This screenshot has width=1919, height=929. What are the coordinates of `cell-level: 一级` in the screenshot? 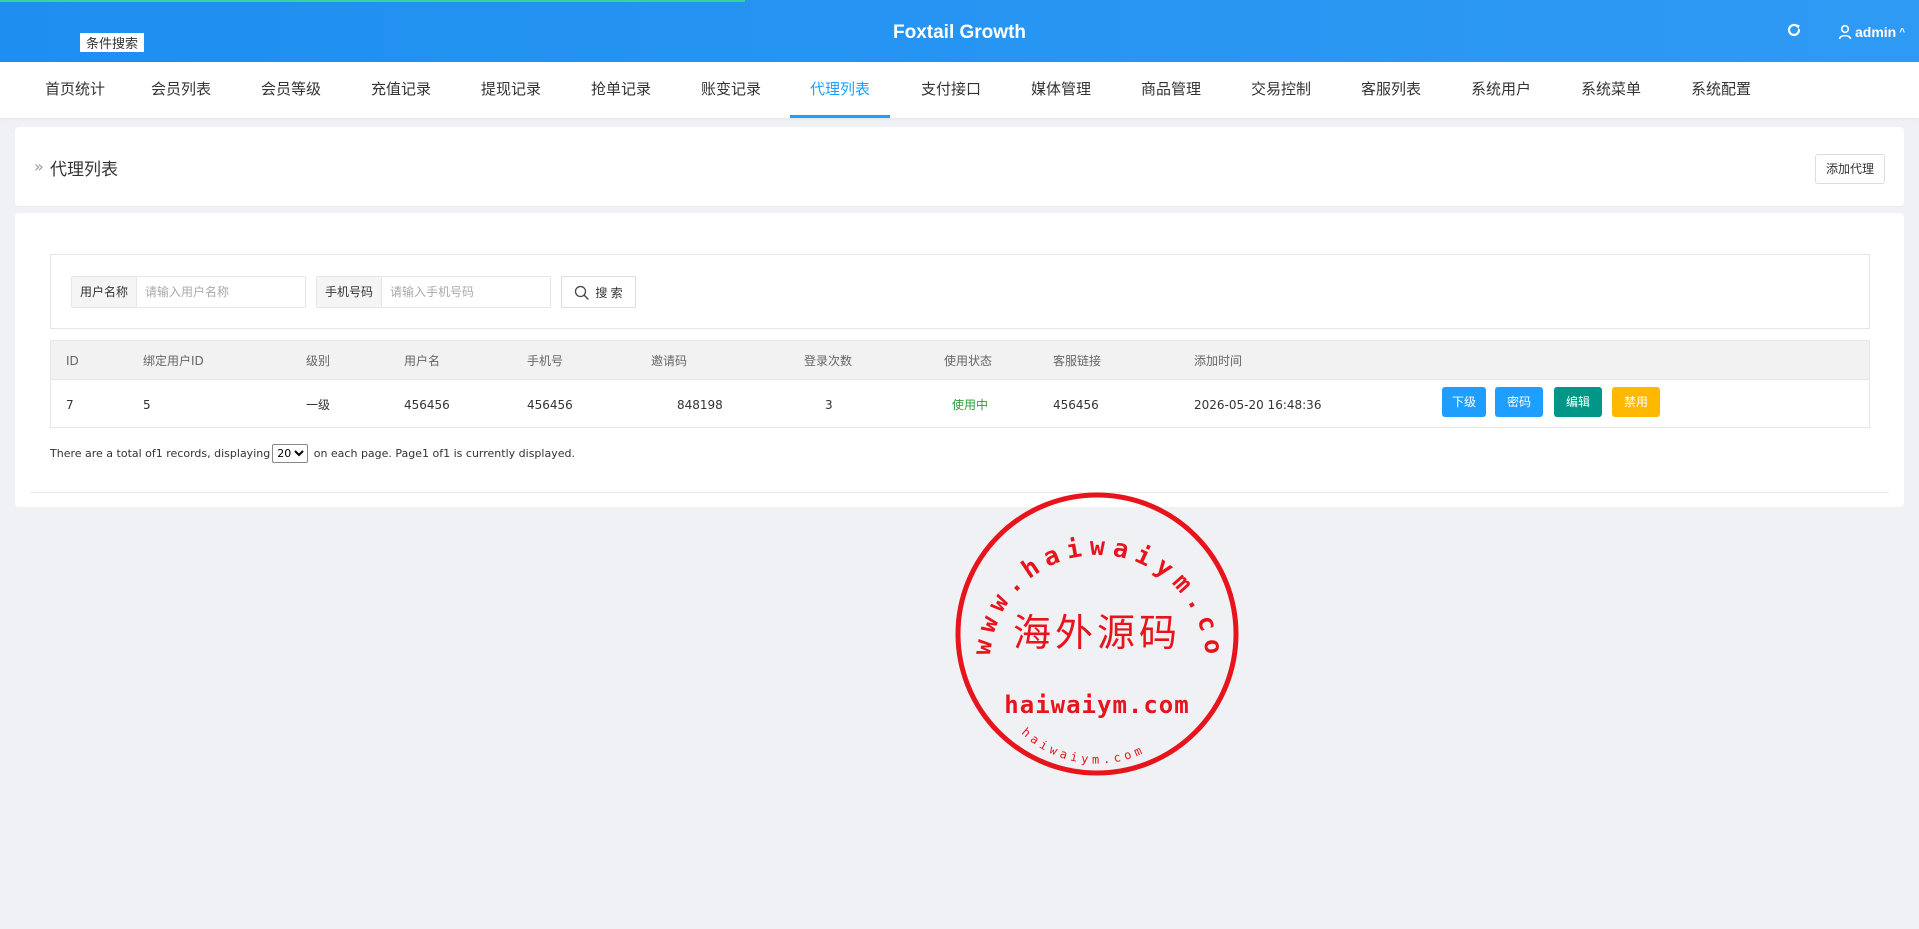 It's located at (318, 405).